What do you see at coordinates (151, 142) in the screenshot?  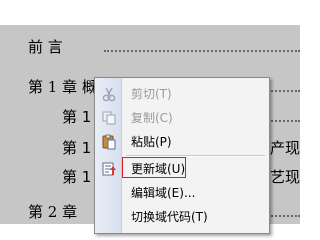 I see `menu-item-label: 粘贴(P)` at bounding box center [151, 142].